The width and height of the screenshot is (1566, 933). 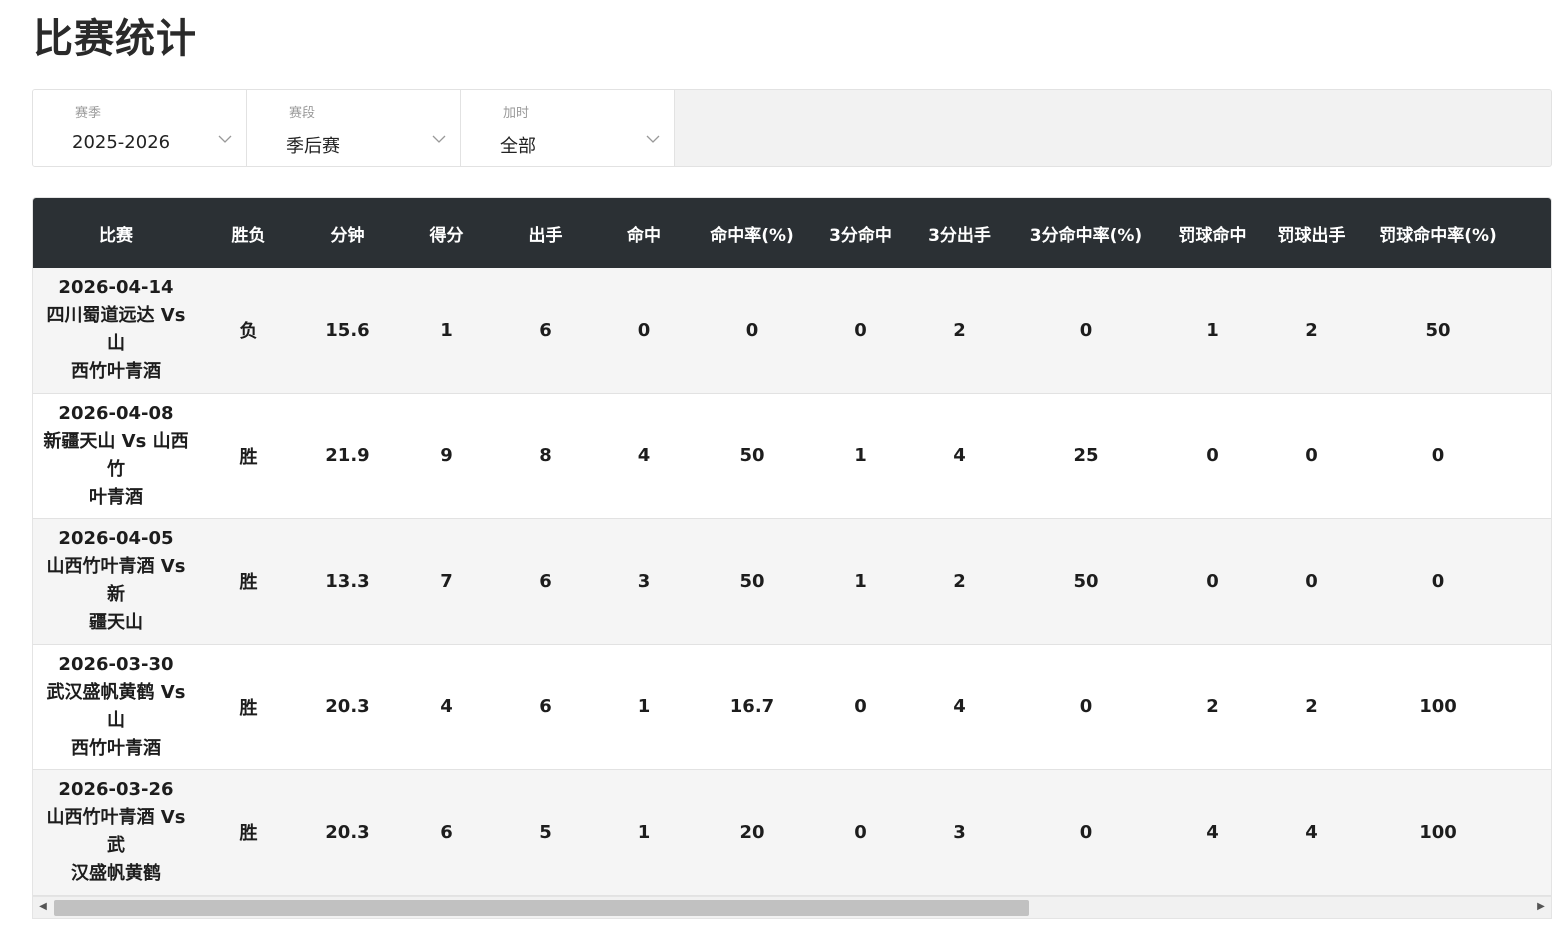 What do you see at coordinates (248, 332) in the screenshot?
I see `cell-result: 负` at bounding box center [248, 332].